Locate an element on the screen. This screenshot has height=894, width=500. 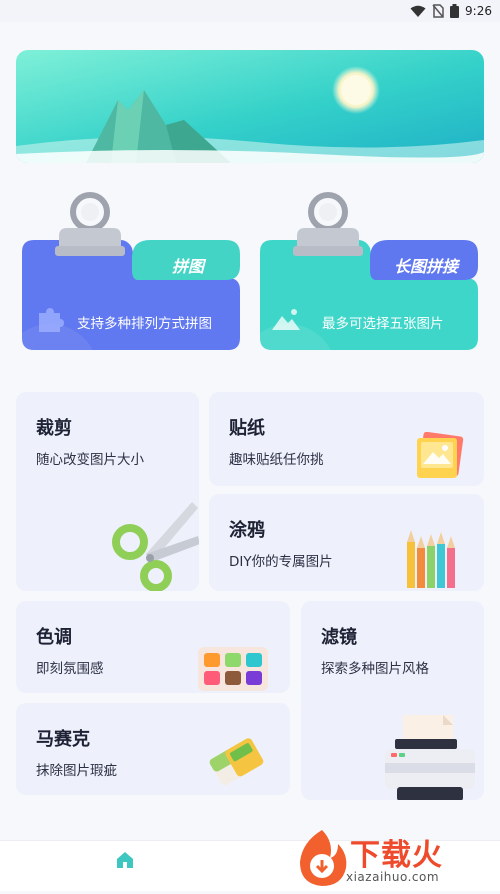
home-icon is located at coordinates (125, 862).